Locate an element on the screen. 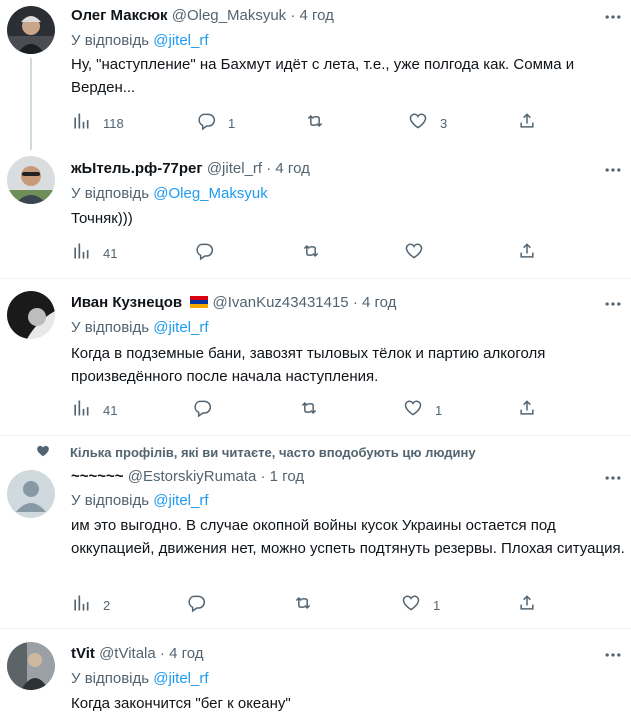  views-count: 2 is located at coordinates (107, 605).